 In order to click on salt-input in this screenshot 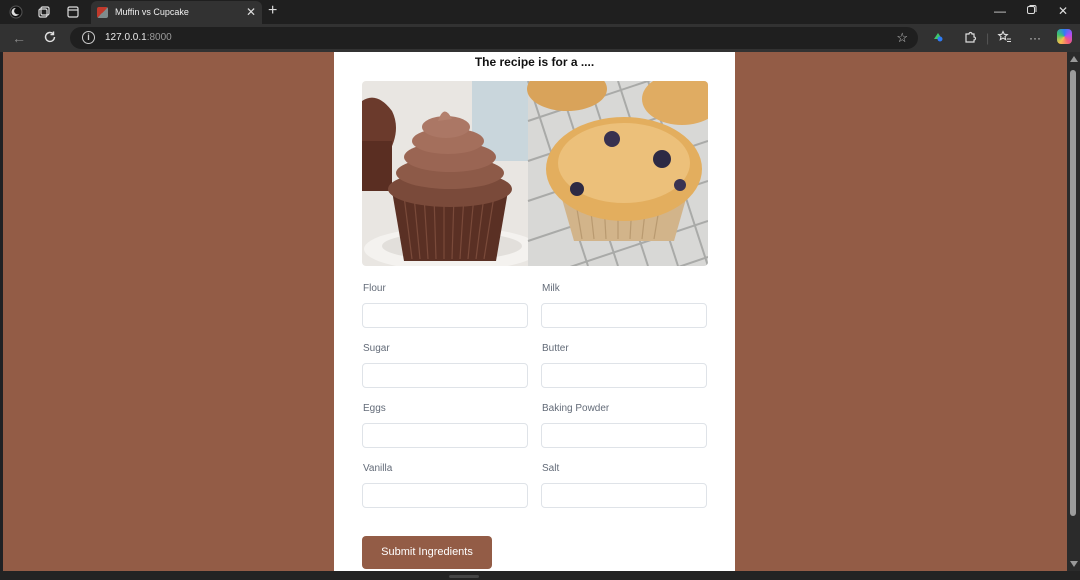, I will do `click(624, 495)`.